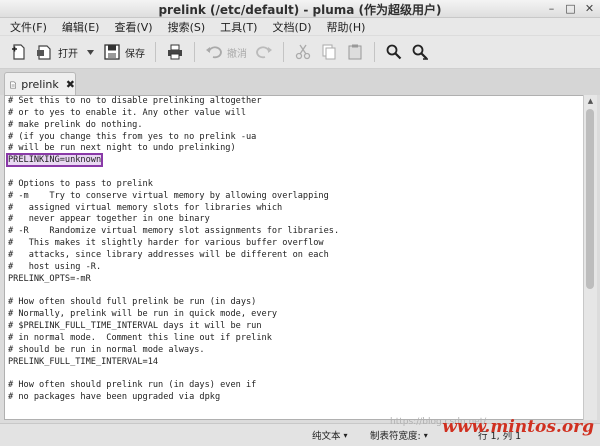  I want to click on watermark-site: www.mintos.org, so click(518, 427).